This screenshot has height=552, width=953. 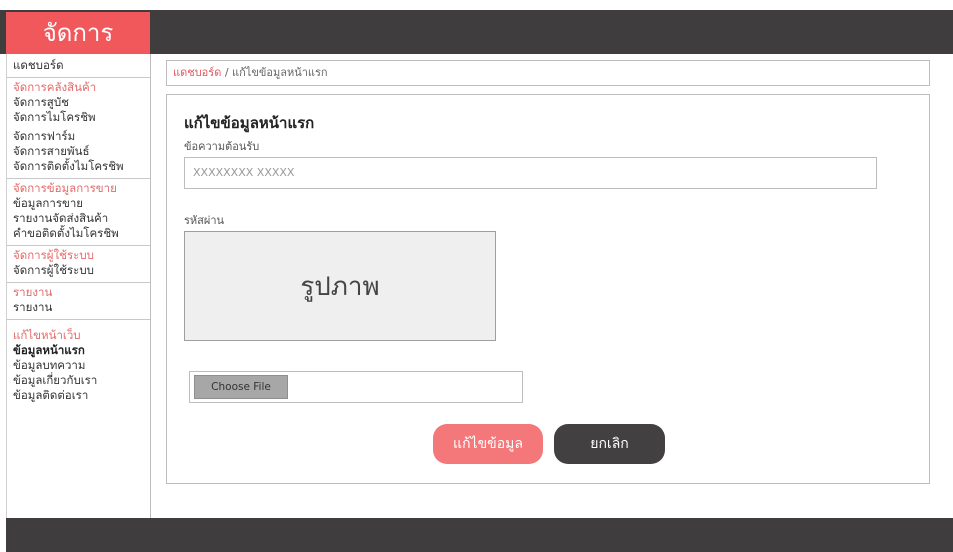 I want to click on sidebar-group-users: จัดการผู้ใช้ระบบ จัดการผู้ใช้ระบบ, so click(x=78, y=264).